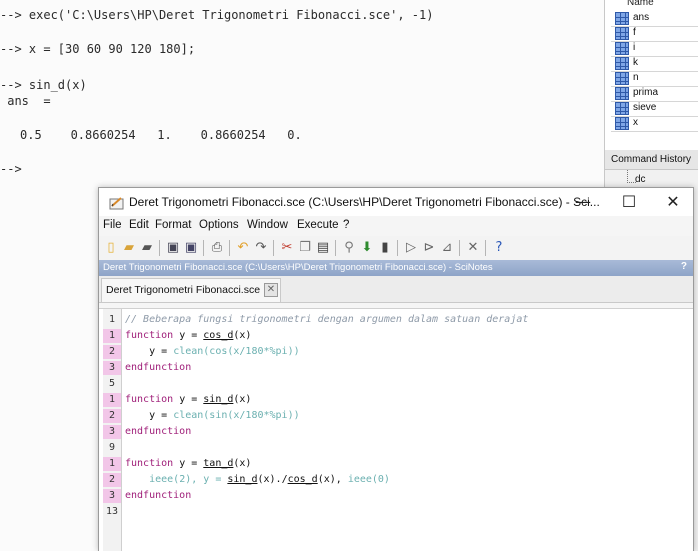 This screenshot has height=551, width=698. Describe the element at coordinates (236, 351) in the screenshot. I see `builtin-call: clean(cos(x/180*%pi))` at that location.